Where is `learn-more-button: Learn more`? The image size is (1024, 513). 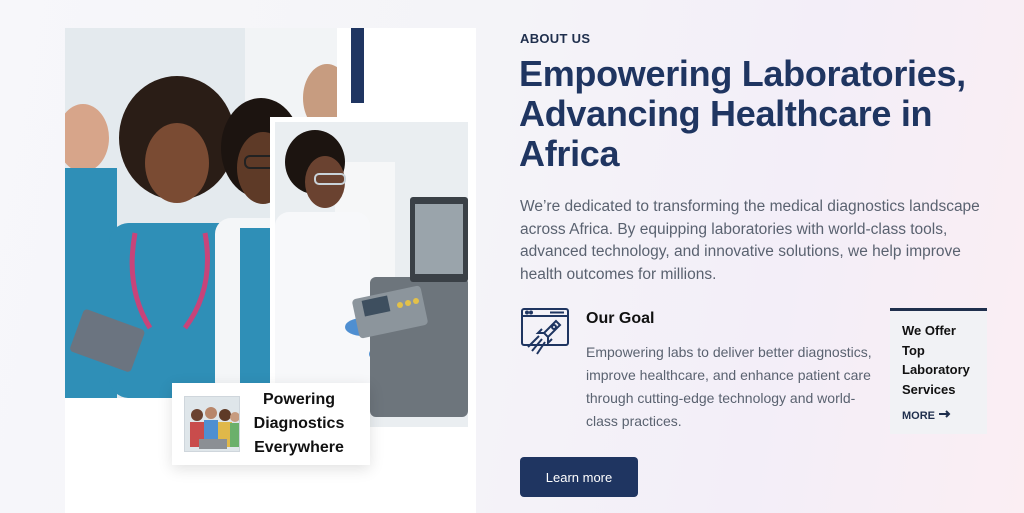
learn-more-button: Learn more is located at coordinates (579, 477).